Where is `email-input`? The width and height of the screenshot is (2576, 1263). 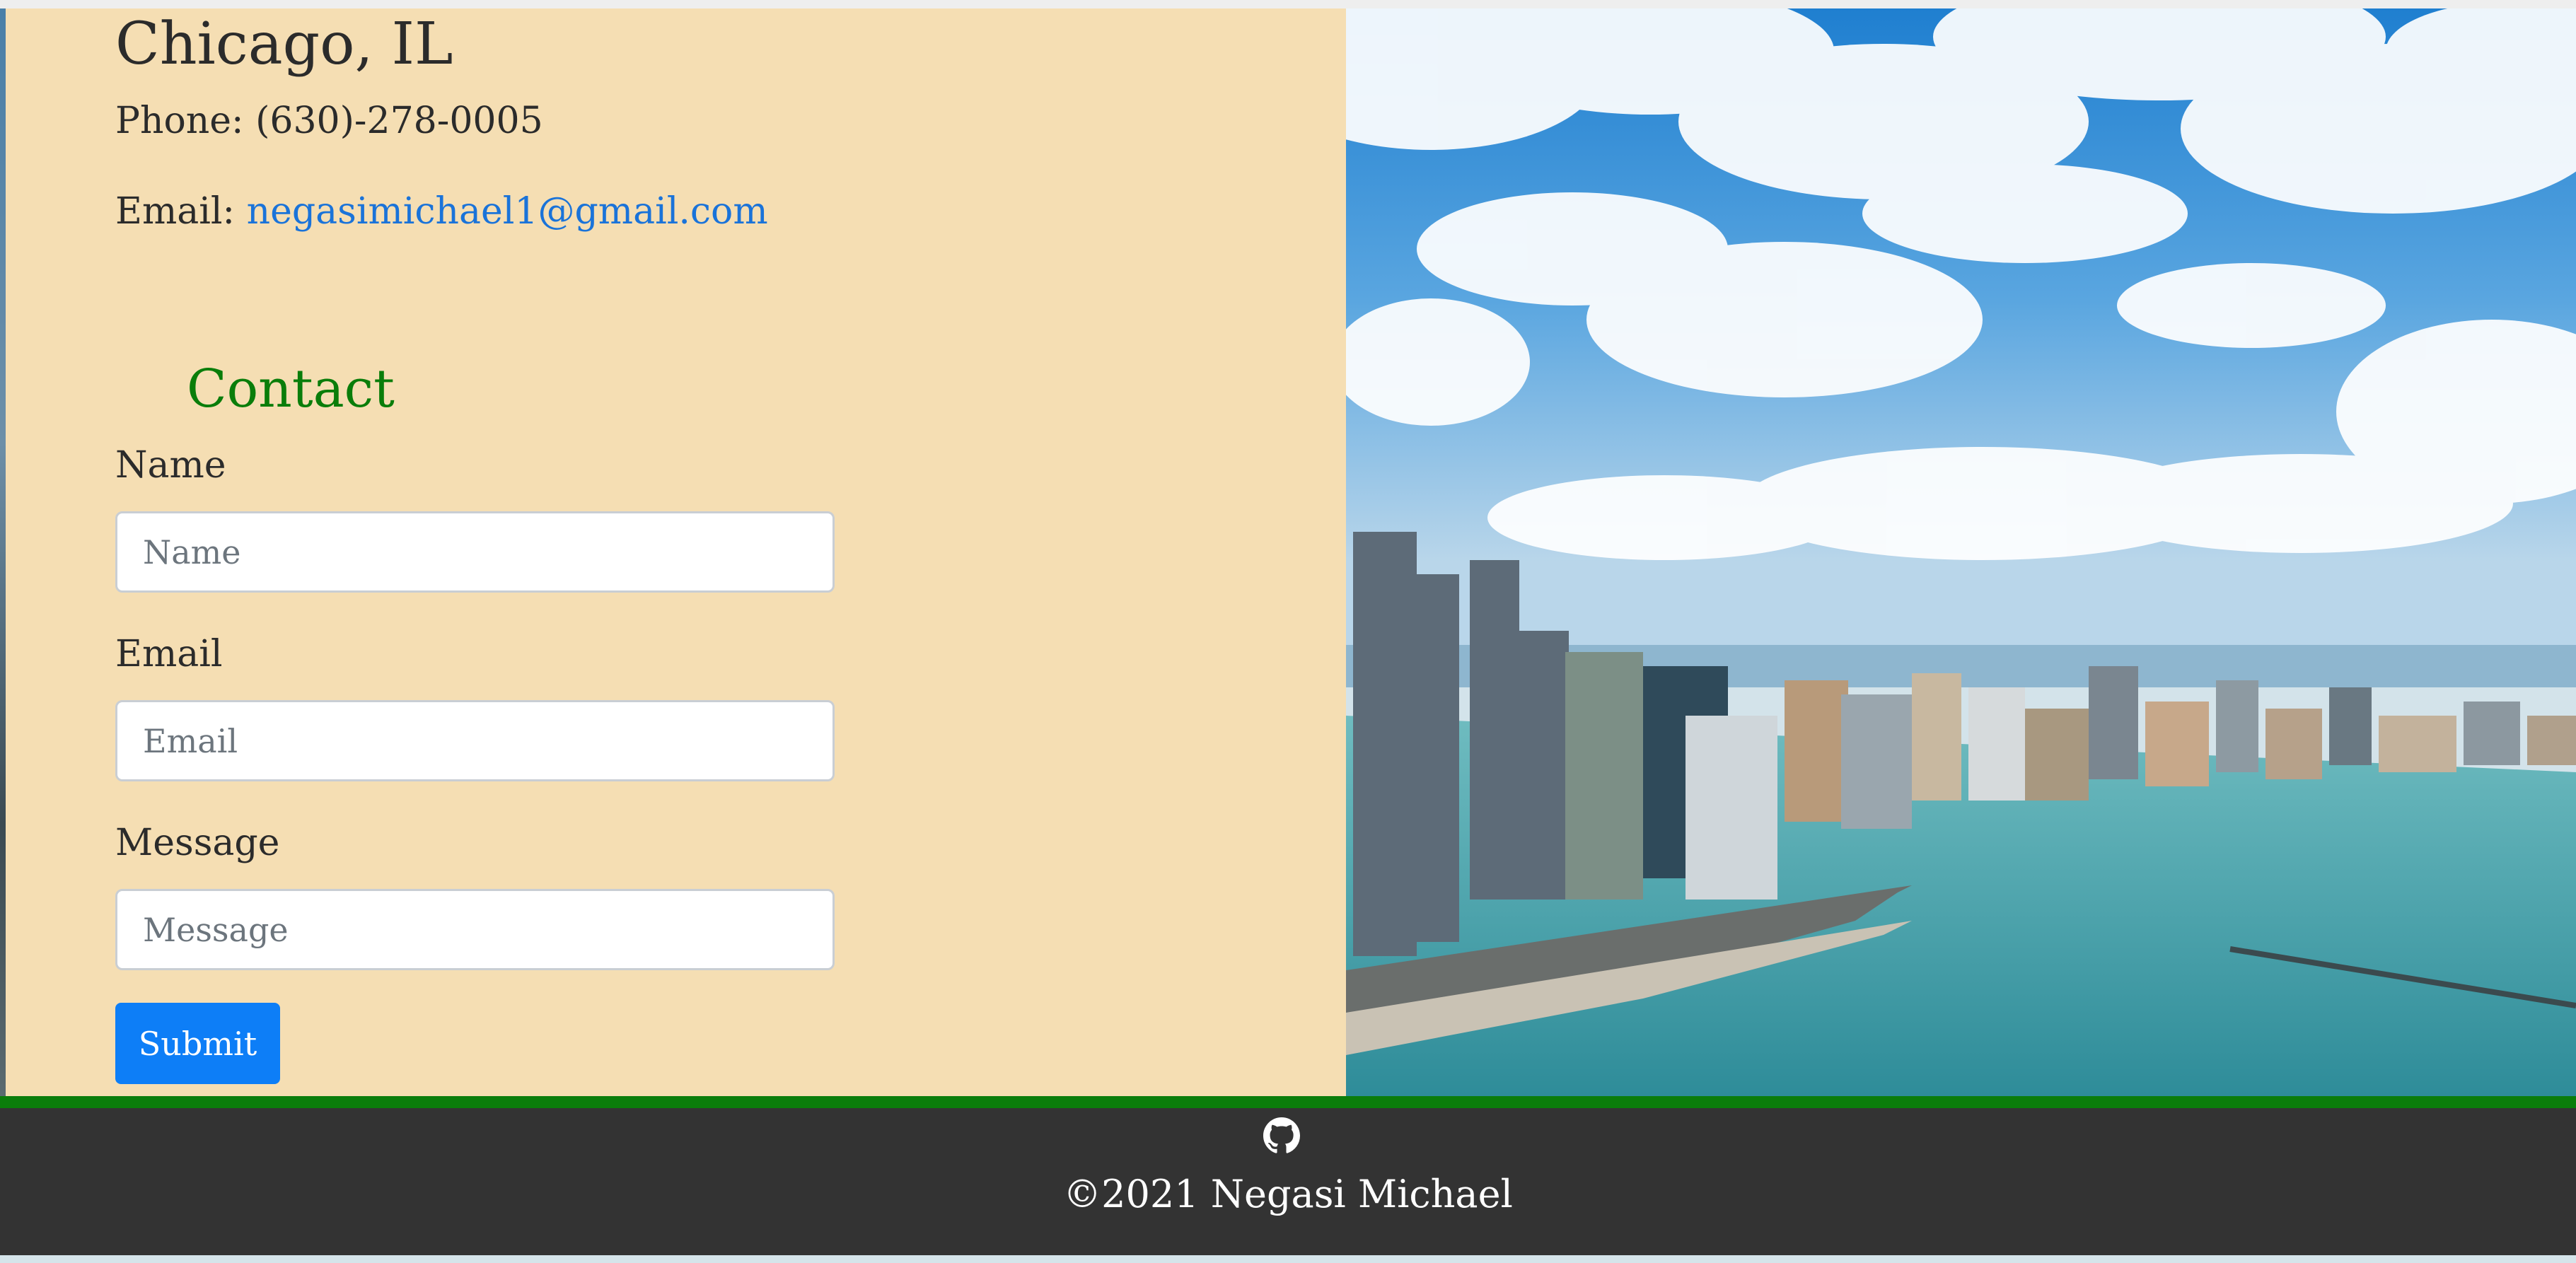 email-input is located at coordinates (475, 740).